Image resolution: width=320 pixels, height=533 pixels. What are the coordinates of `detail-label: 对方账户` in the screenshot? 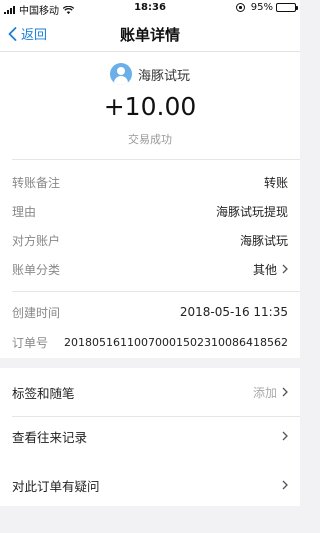 It's located at (36, 240).